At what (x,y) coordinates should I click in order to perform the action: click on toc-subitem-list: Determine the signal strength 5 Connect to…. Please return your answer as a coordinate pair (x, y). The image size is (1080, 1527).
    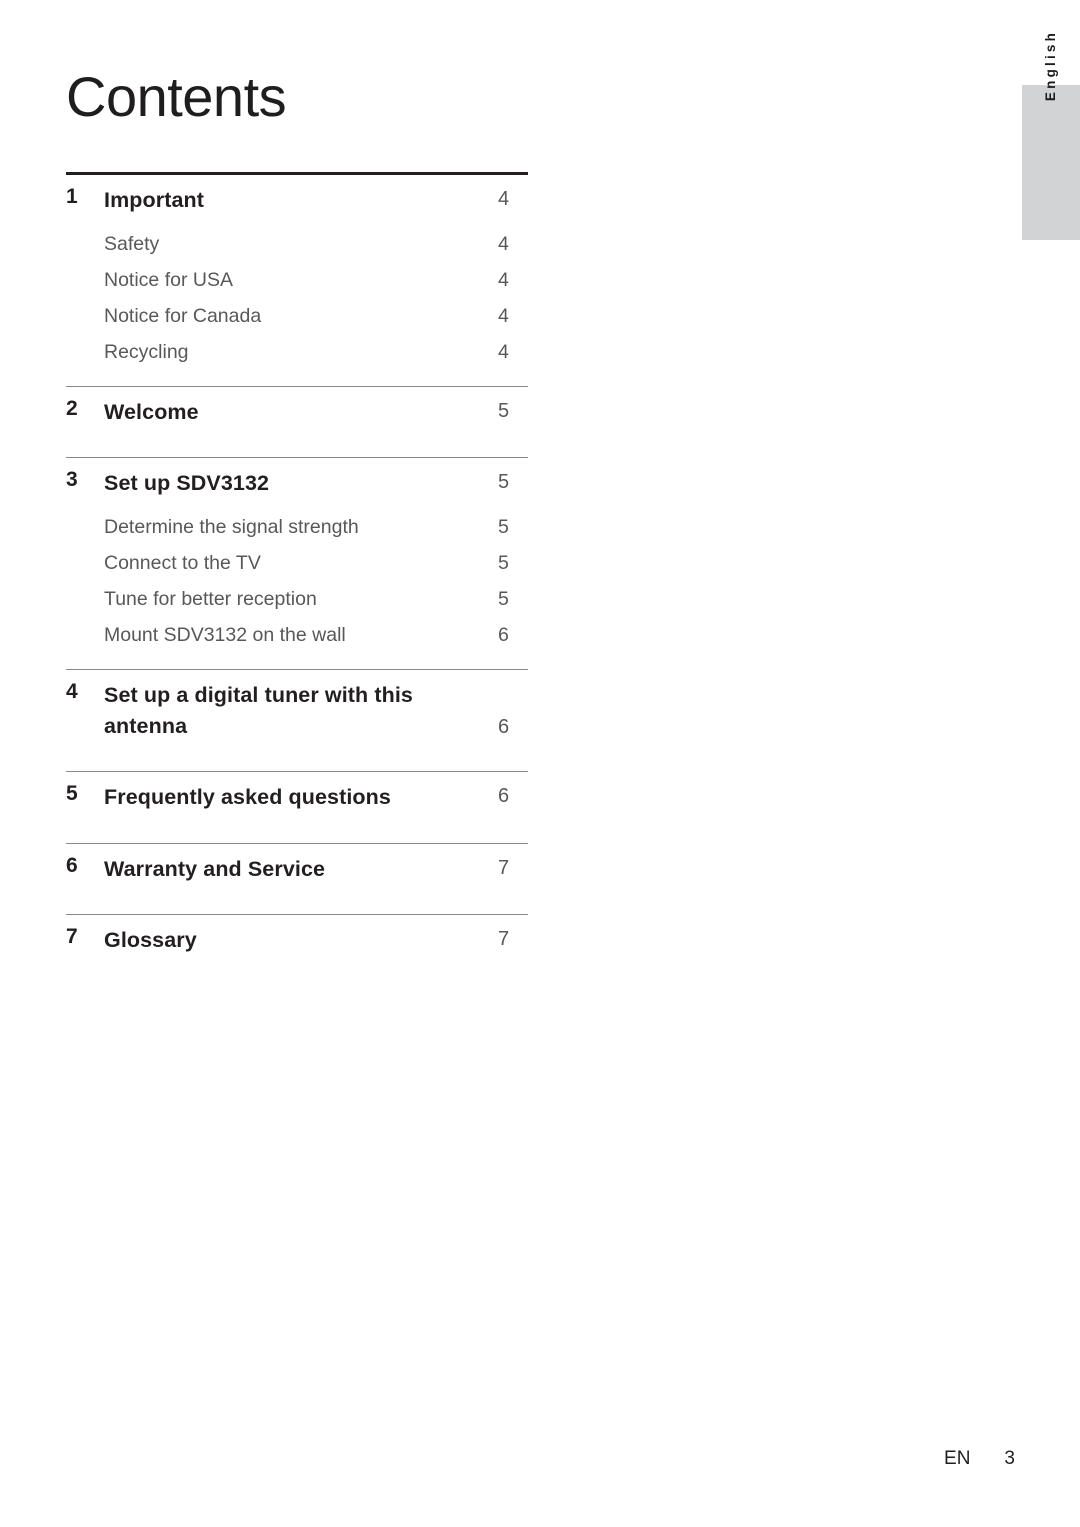
    Looking at the image, I should click on (297, 589).